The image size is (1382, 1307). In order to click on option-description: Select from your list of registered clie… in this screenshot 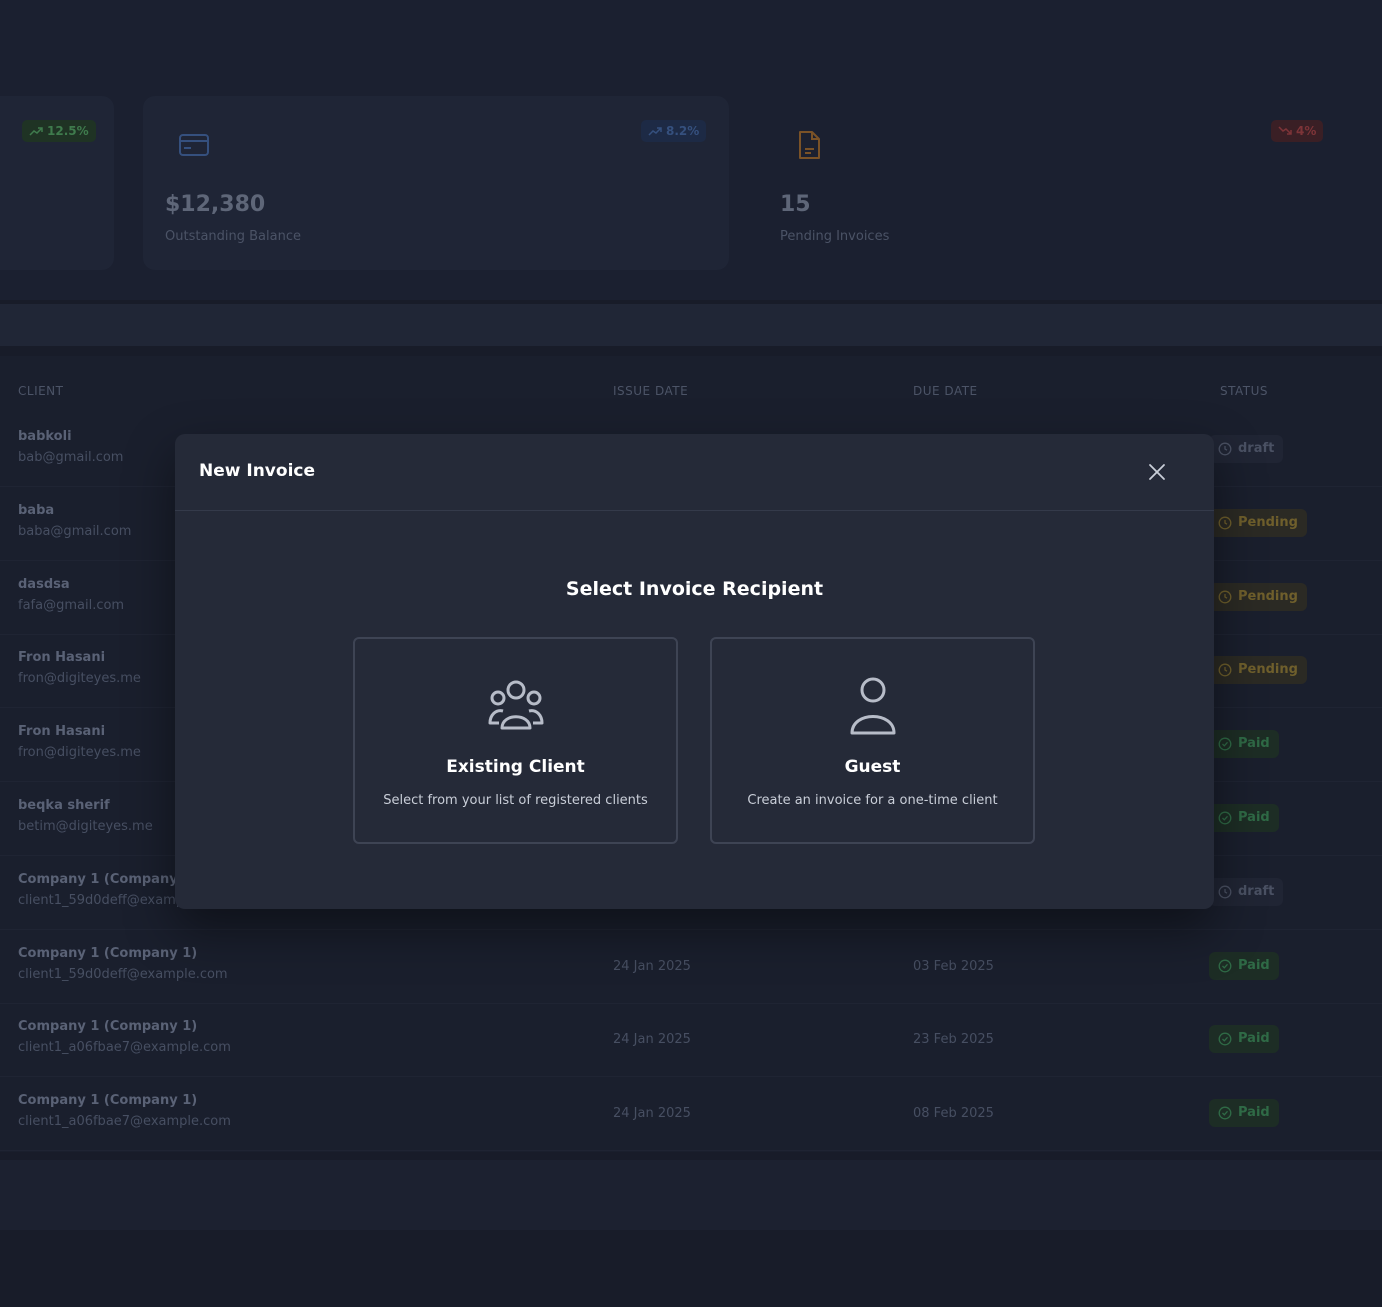, I will do `click(515, 800)`.